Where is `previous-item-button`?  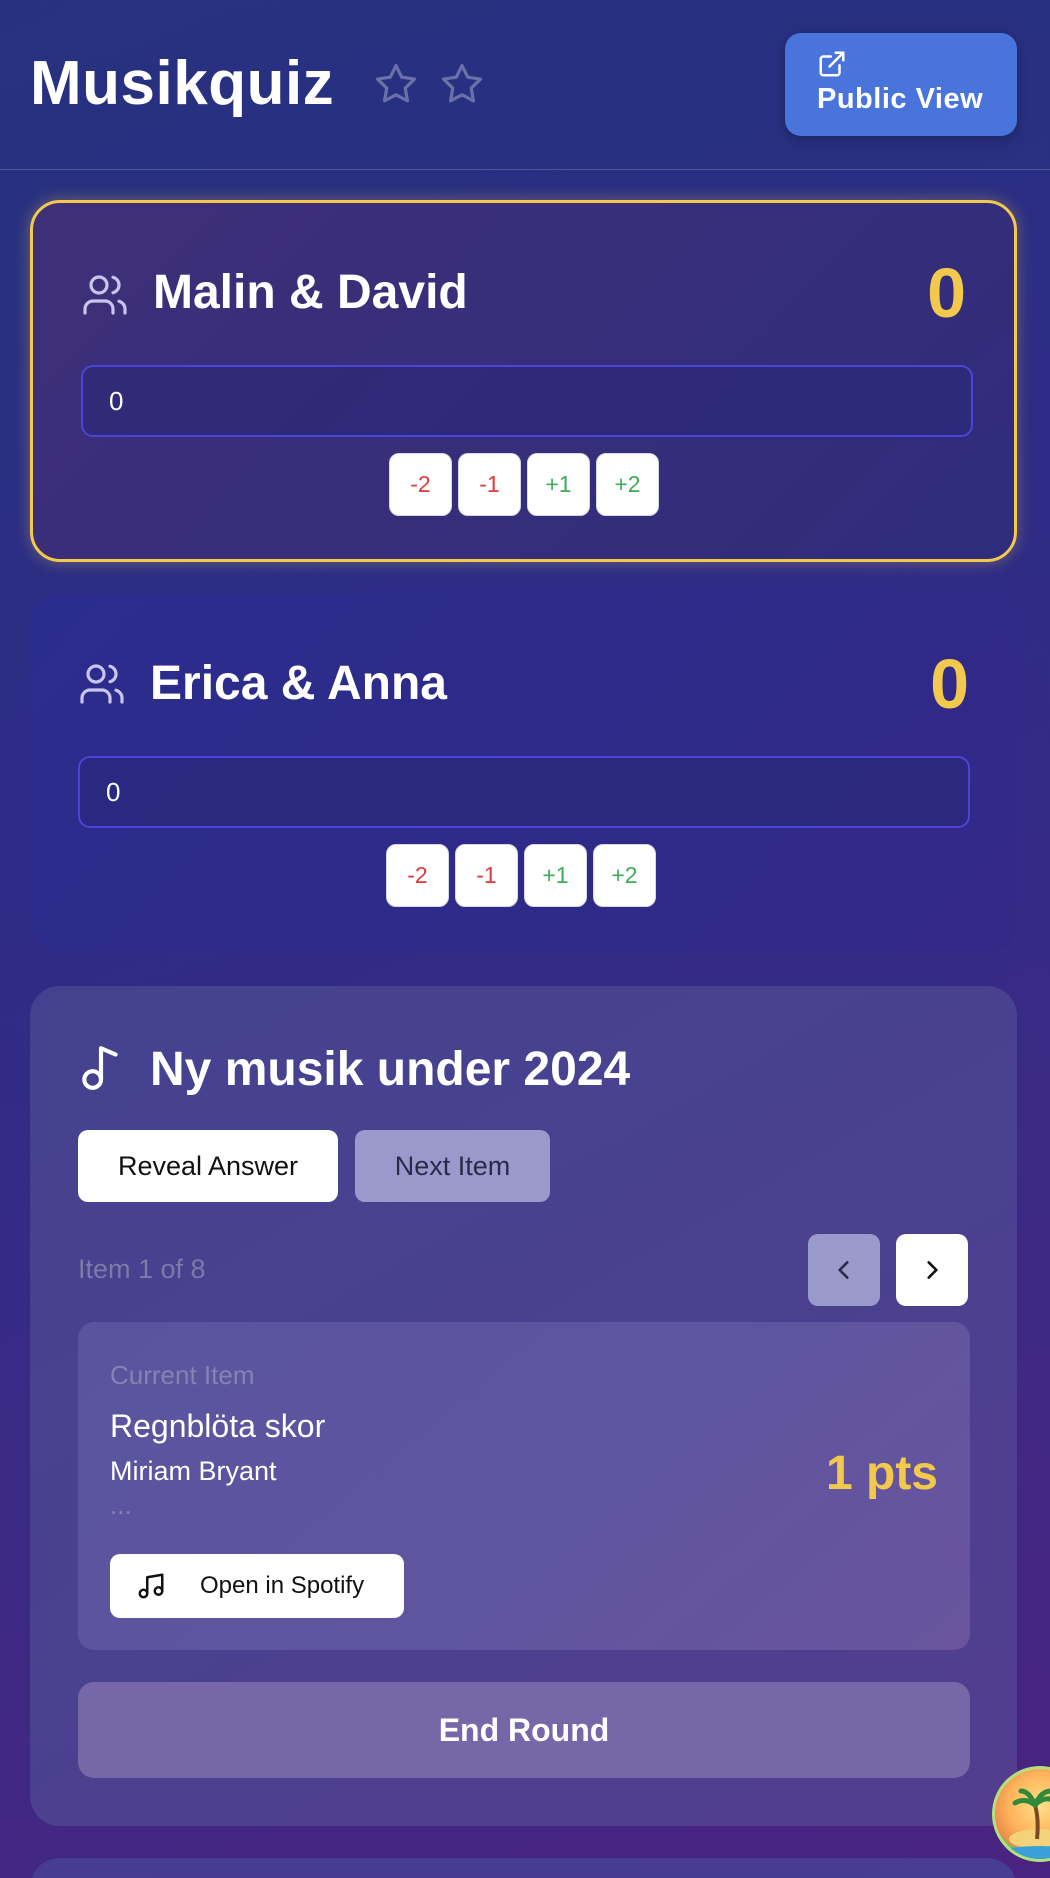
previous-item-button is located at coordinates (844, 1270).